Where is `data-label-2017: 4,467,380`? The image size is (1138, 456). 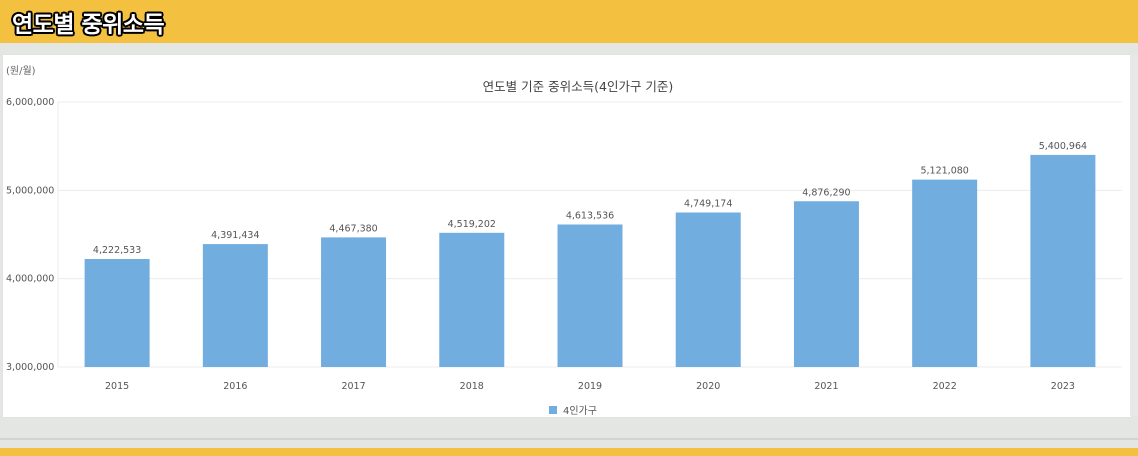
data-label-2017: 4,467,380 is located at coordinates (353, 228).